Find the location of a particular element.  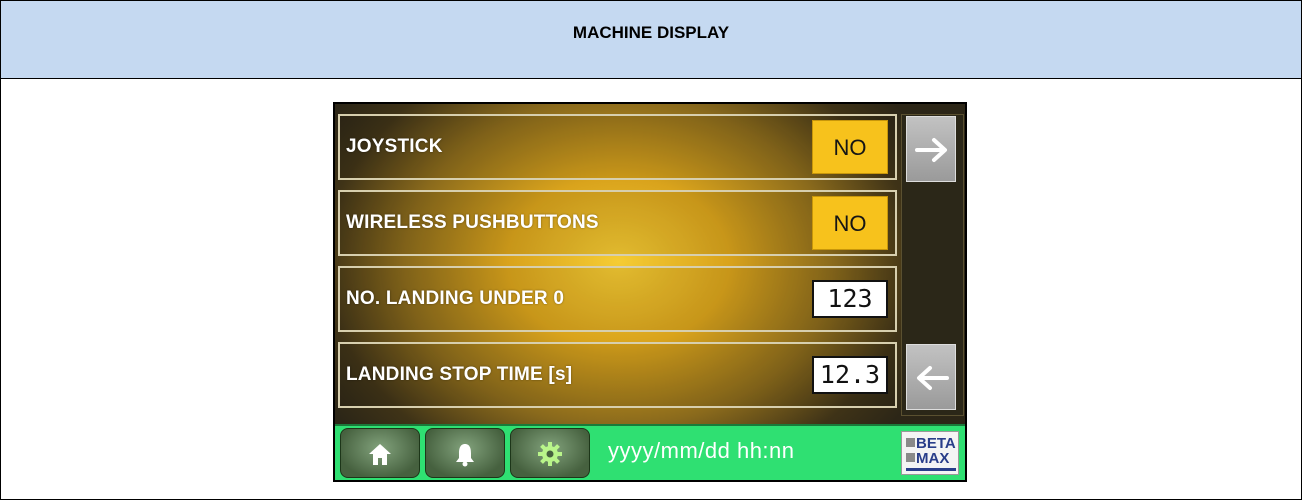

row-landing-under-0: NO. LANDING UNDER 0 123 is located at coordinates (617, 299).